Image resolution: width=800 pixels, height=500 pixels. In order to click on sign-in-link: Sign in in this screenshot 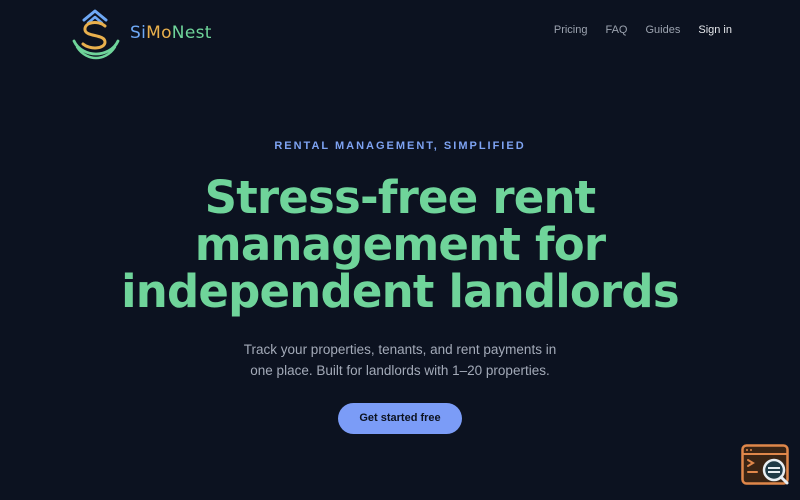, I will do `click(715, 30)`.